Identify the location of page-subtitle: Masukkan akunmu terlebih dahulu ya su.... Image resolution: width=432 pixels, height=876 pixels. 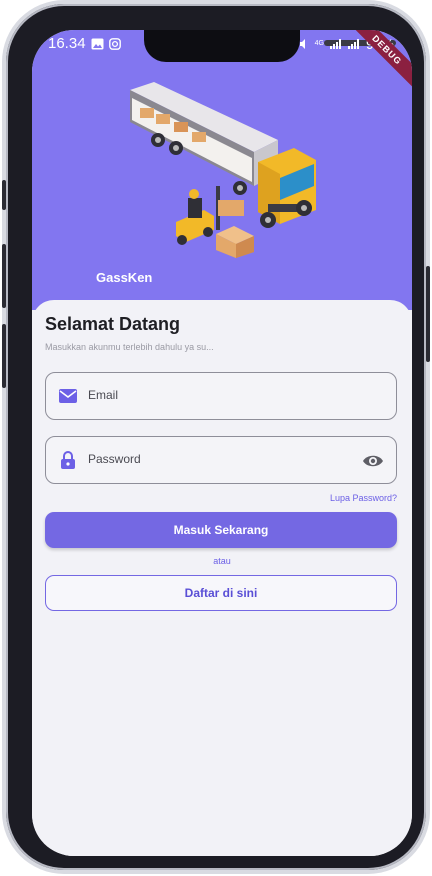
(129, 347).